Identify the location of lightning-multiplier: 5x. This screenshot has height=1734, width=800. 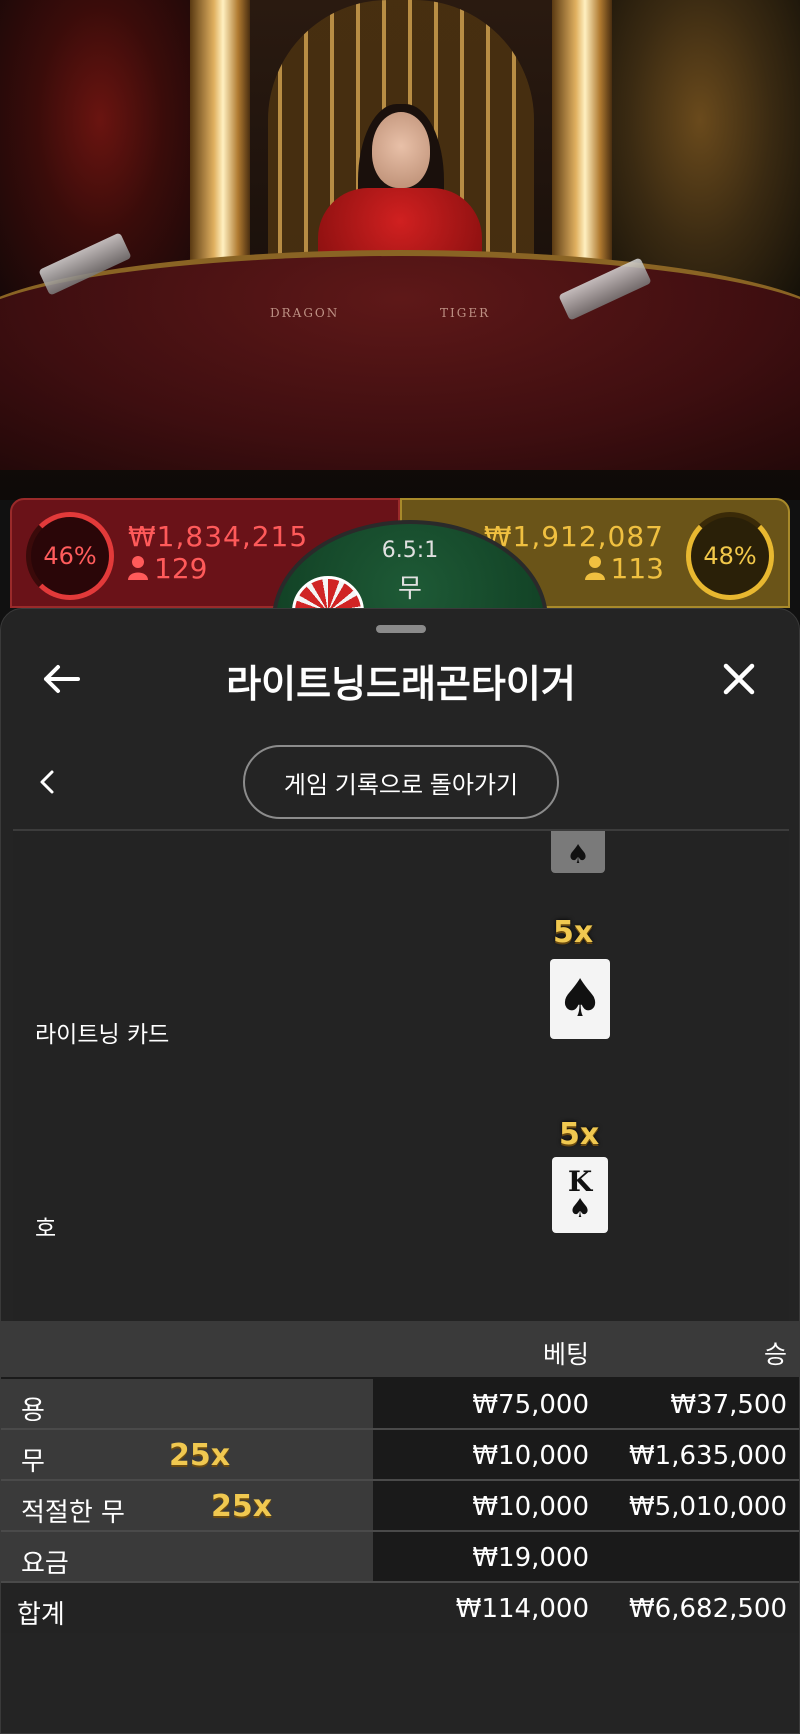
(573, 932).